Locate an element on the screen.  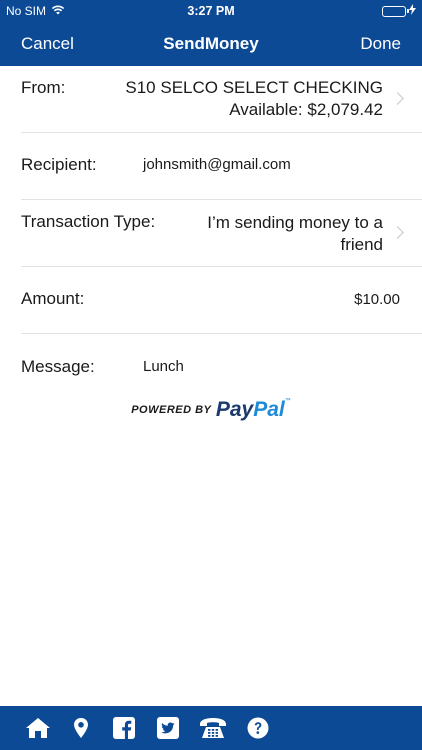
status-bar: No SIM 3:27 PM is located at coordinates (211, 11).